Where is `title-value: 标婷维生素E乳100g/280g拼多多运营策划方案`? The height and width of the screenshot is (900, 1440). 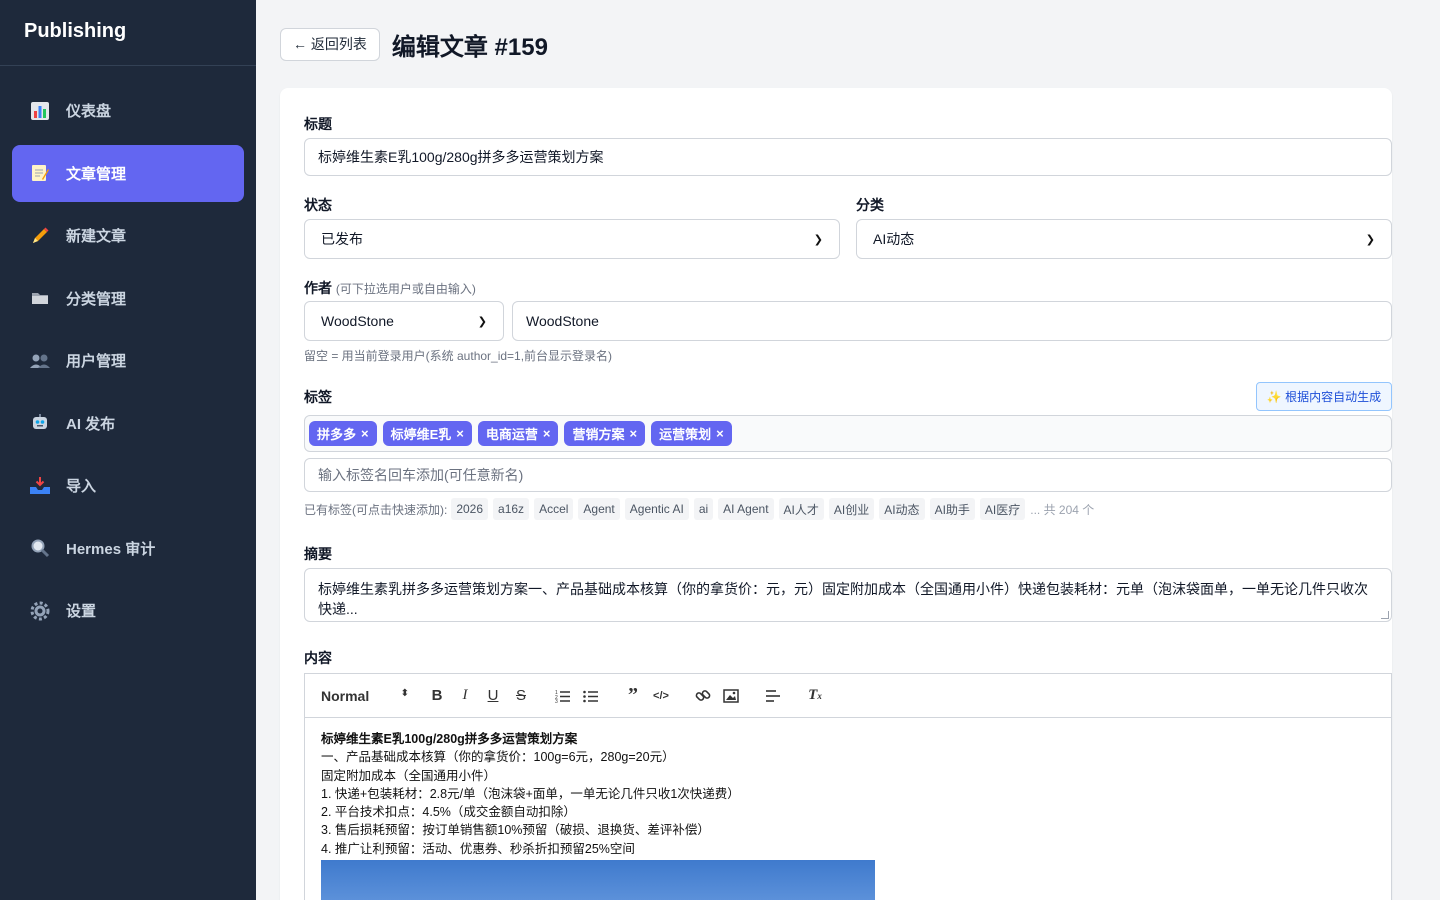 title-value: 标婷维生素E乳100g/280g拼多多运营策划方案 is located at coordinates (461, 157).